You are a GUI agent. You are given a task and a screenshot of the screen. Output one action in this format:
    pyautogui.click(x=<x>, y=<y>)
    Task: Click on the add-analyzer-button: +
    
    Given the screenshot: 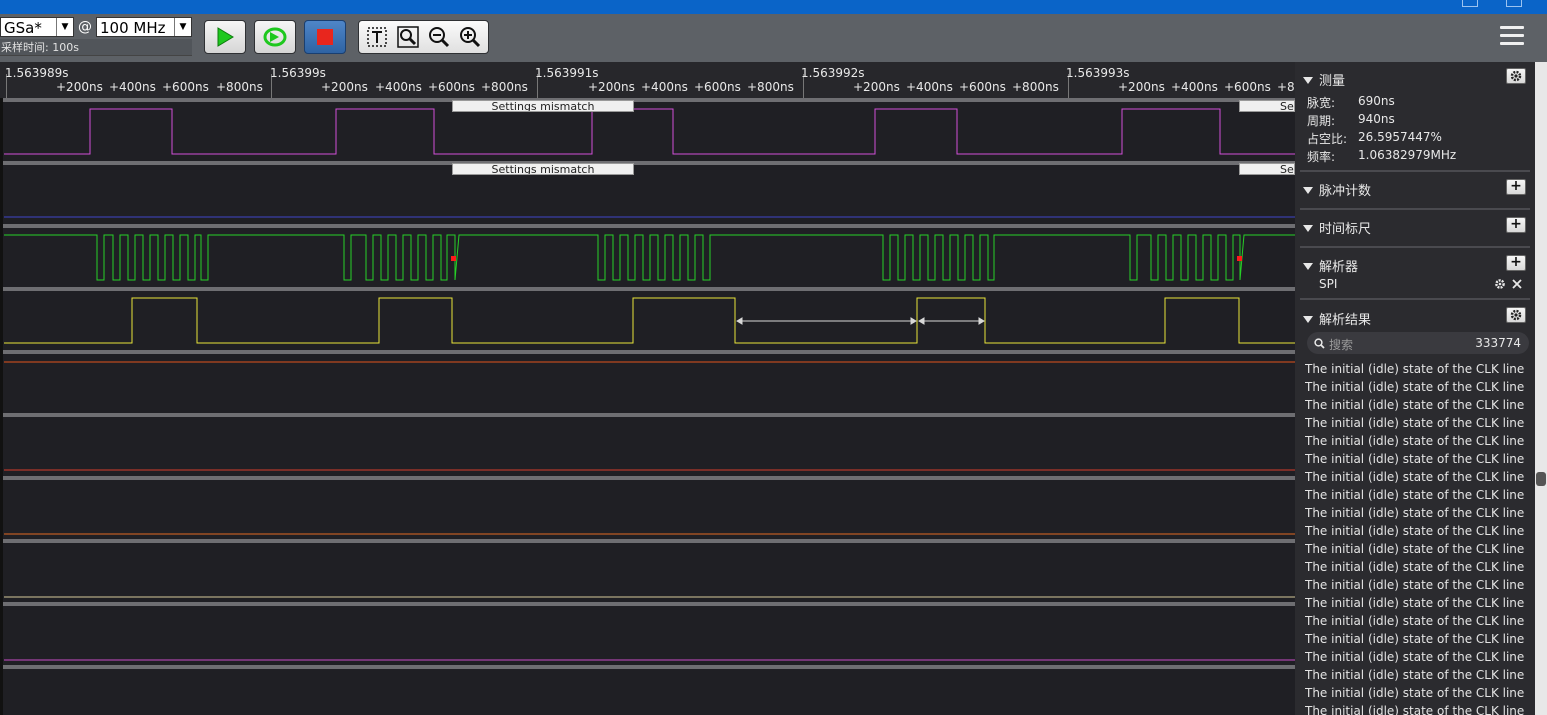 What is the action you would take?
    pyautogui.click(x=1516, y=263)
    